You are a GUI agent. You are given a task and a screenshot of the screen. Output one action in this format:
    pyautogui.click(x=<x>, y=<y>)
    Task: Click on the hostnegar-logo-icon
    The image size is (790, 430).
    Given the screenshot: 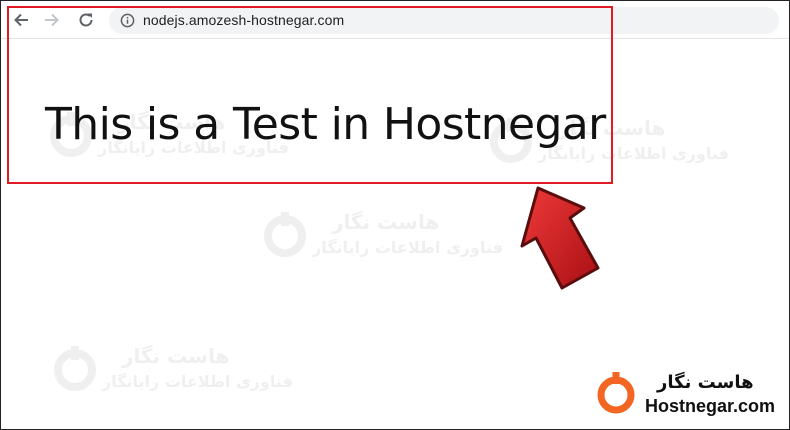 What is the action you would take?
    pyautogui.click(x=616, y=393)
    